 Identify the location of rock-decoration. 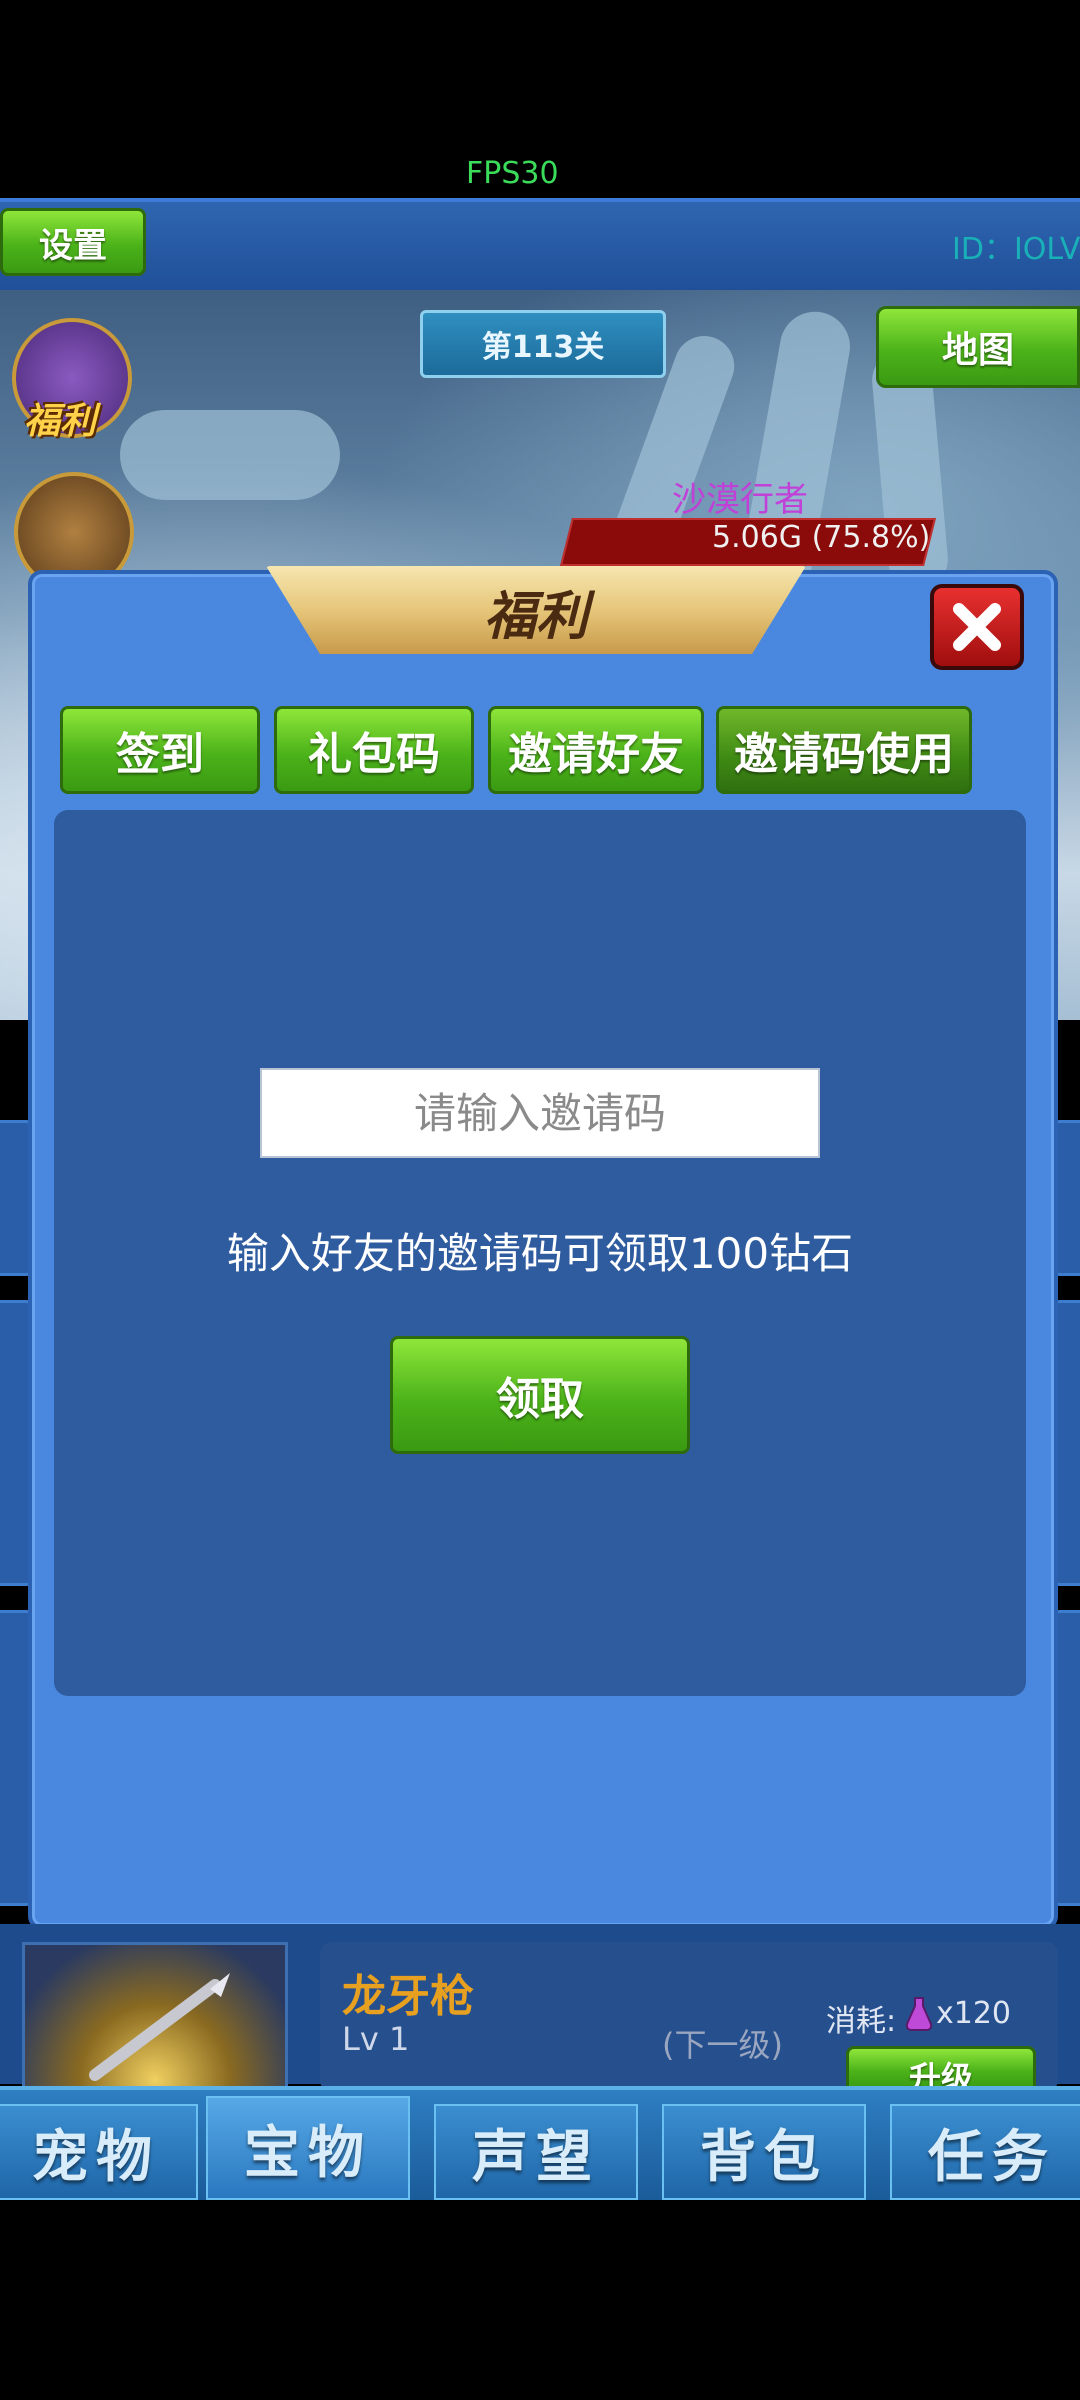
(230, 455).